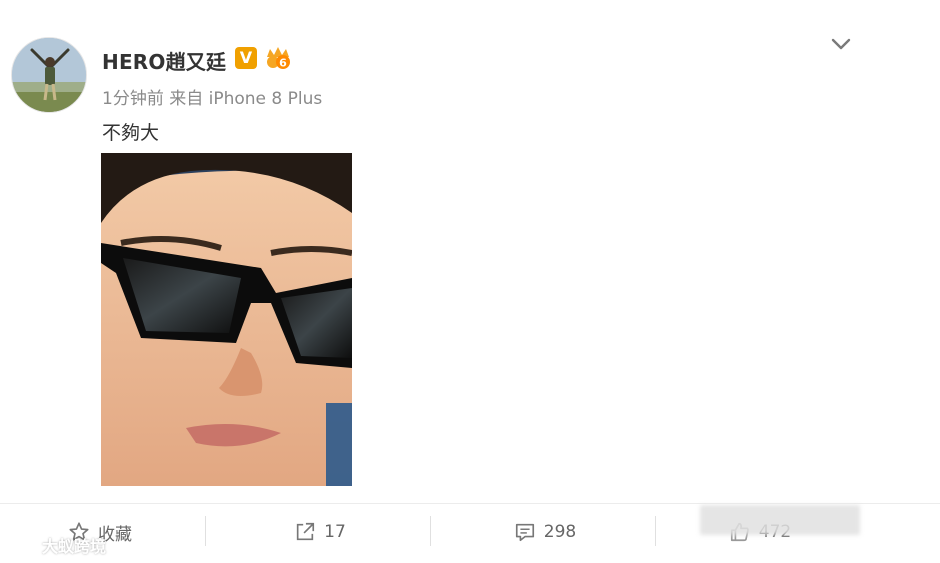  I want to click on post-meta: 1分钟前 来自 iPhone 8 Plus, so click(212, 99).